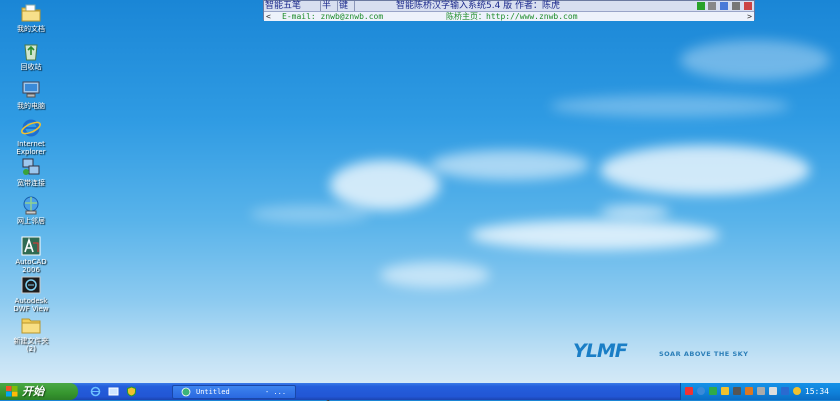  I want to click on tray-bluetooth-icon, so click(785, 391).